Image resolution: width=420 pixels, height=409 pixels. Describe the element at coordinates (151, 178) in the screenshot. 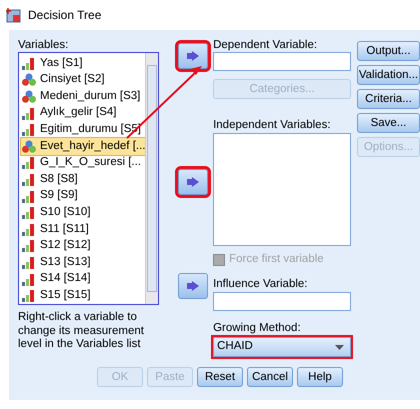

I see `scrollbar` at that location.